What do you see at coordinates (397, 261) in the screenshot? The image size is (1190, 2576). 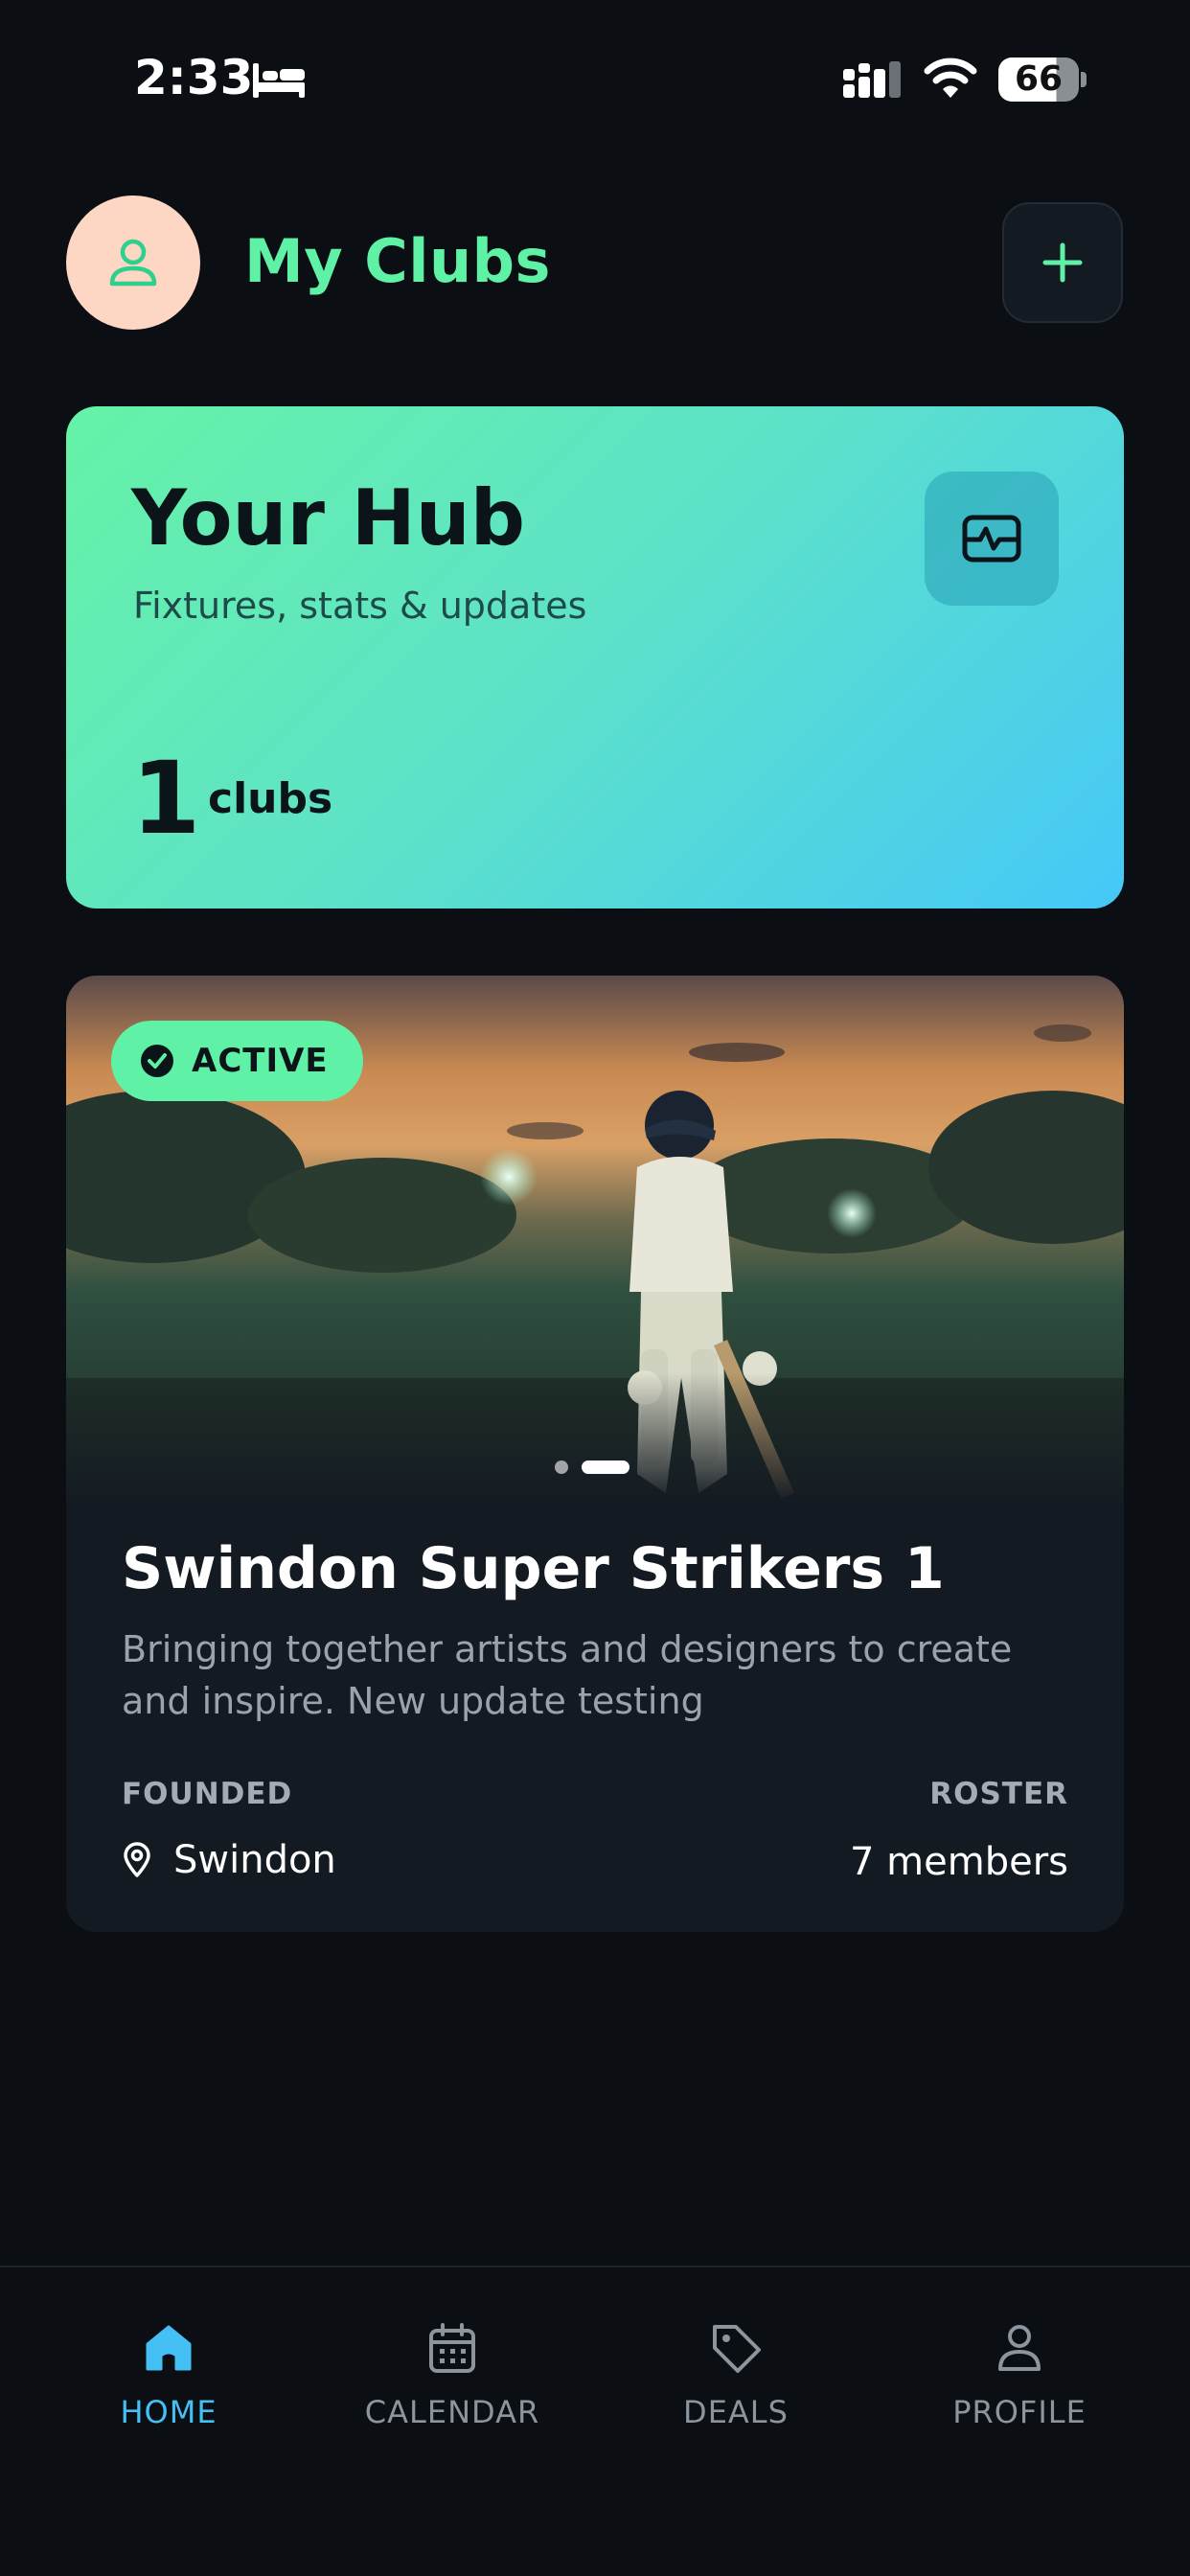 I see `page-title: My Clubs` at bounding box center [397, 261].